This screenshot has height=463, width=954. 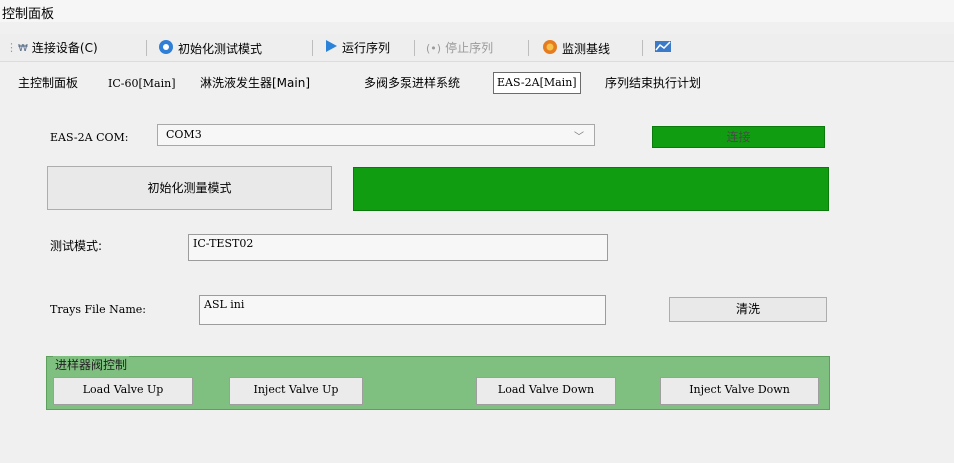 What do you see at coordinates (91, 364) in the screenshot?
I see `valve-group-title: 进样器阀控制` at bounding box center [91, 364].